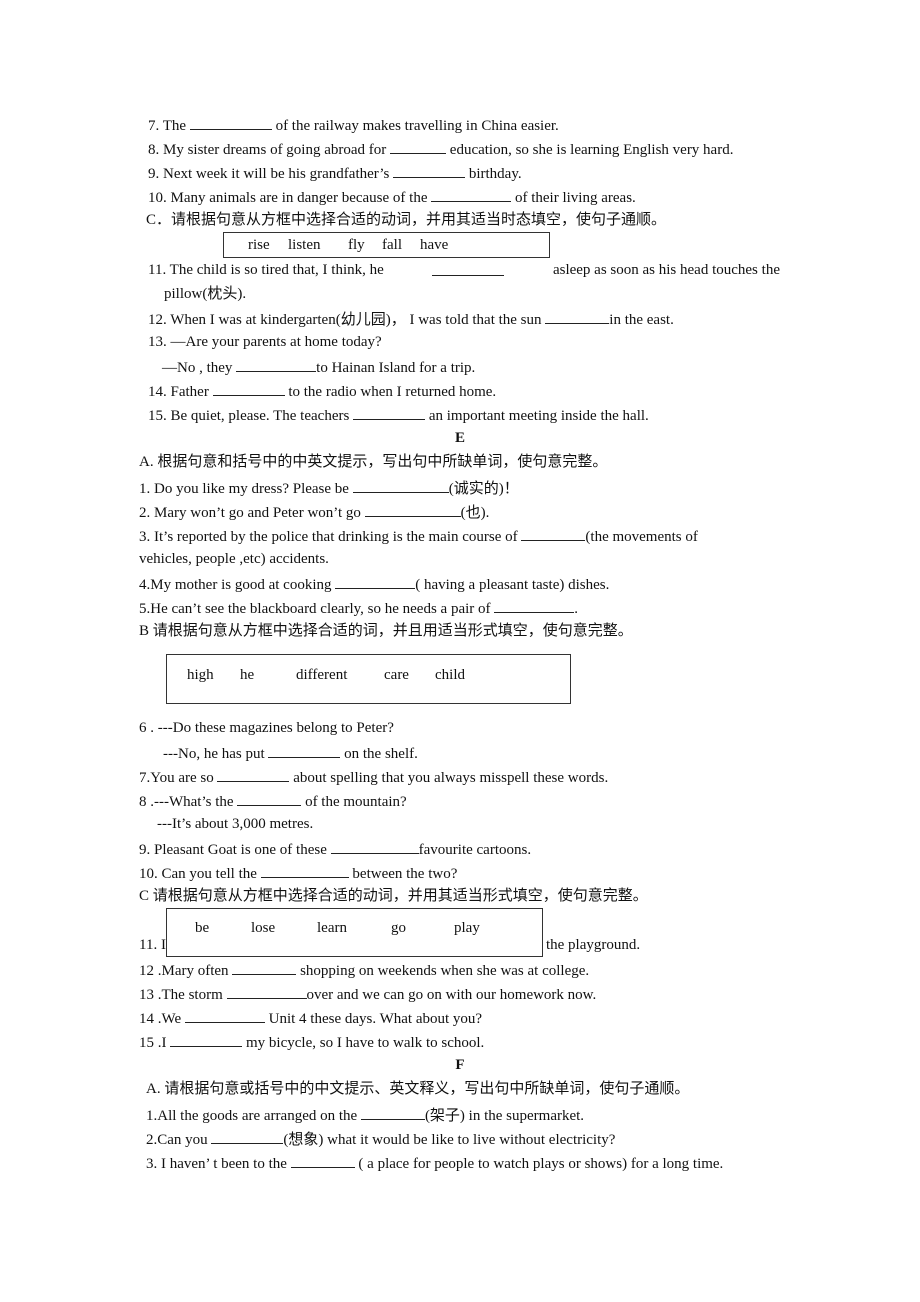  What do you see at coordinates (398, 928) in the screenshot?
I see `word-option: go` at bounding box center [398, 928].